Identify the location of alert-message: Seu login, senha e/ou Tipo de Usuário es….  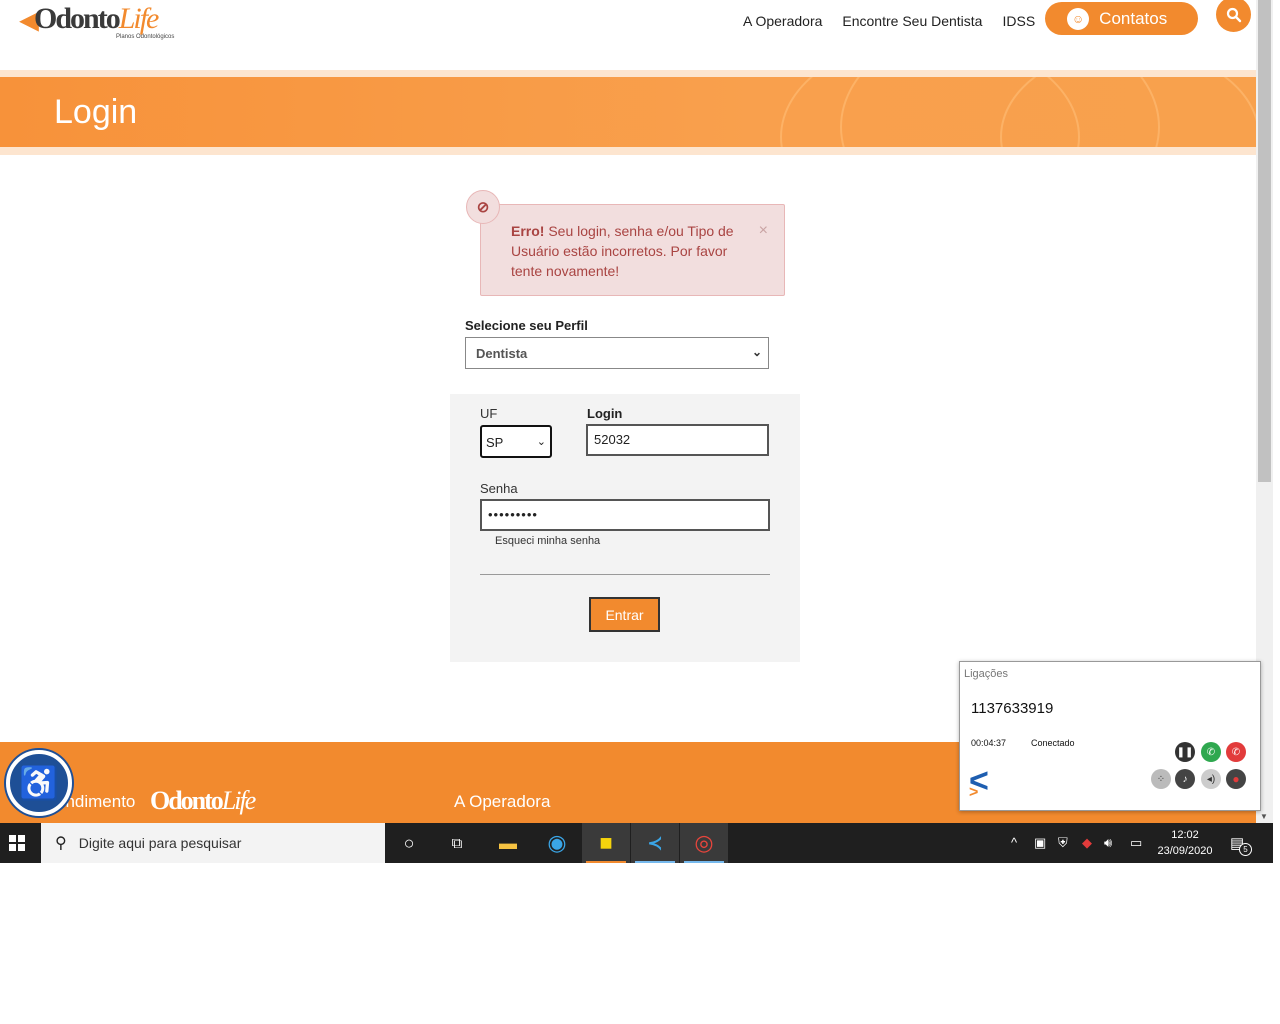
(622, 251).